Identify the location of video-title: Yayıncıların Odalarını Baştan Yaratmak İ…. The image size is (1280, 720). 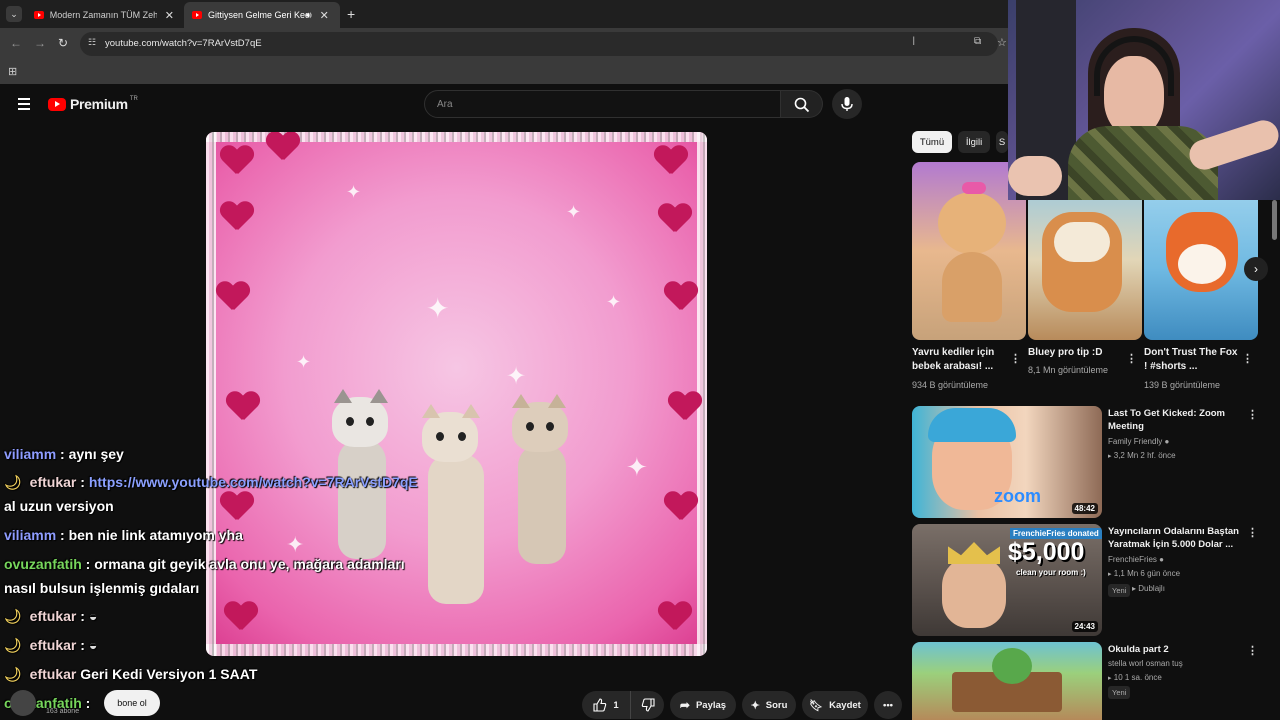
(1174, 538).